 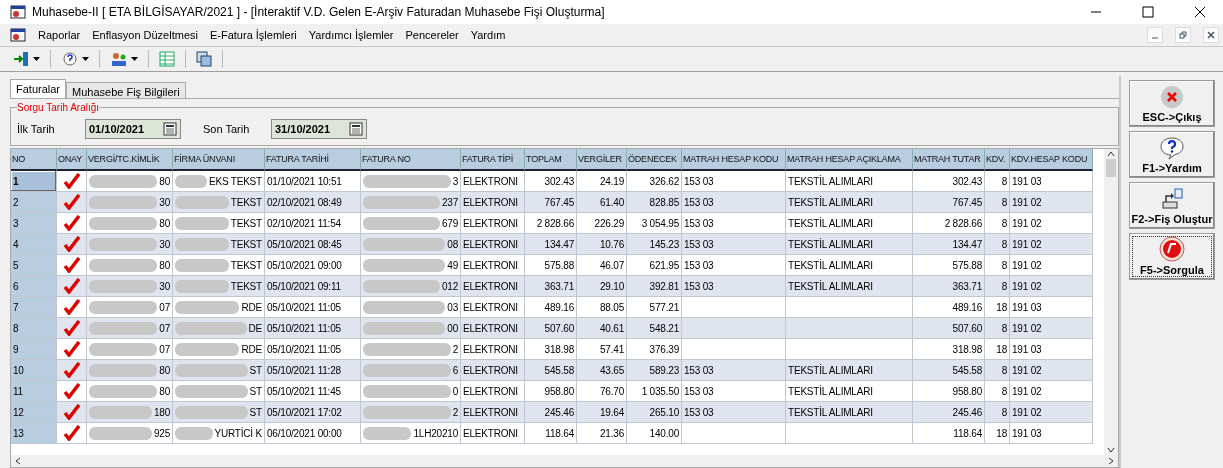 What do you see at coordinates (452, 307) in the screenshot?
I see `cell-text: 03` at bounding box center [452, 307].